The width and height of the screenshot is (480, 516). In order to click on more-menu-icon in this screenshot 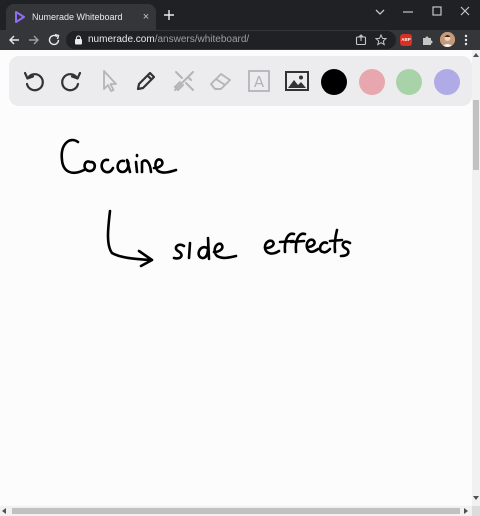, I will do `click(466, 40)`.